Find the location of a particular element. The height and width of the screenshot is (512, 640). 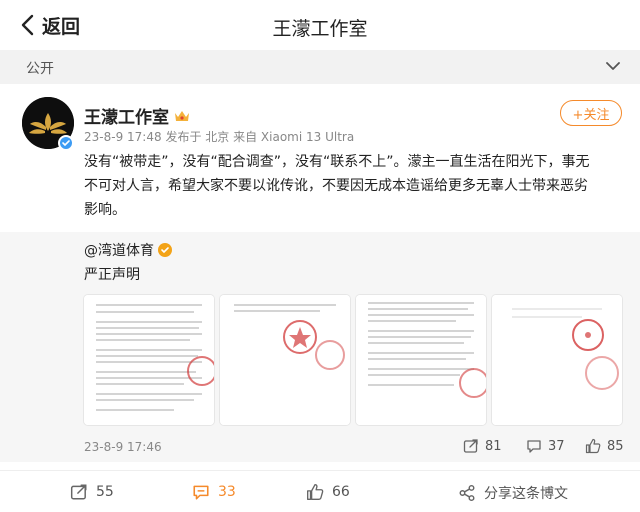

post-meta: 23-8-9 17:48 发布于 北京 来自 Xiaomi 13 Ultra is located at coordinates (219, 136).